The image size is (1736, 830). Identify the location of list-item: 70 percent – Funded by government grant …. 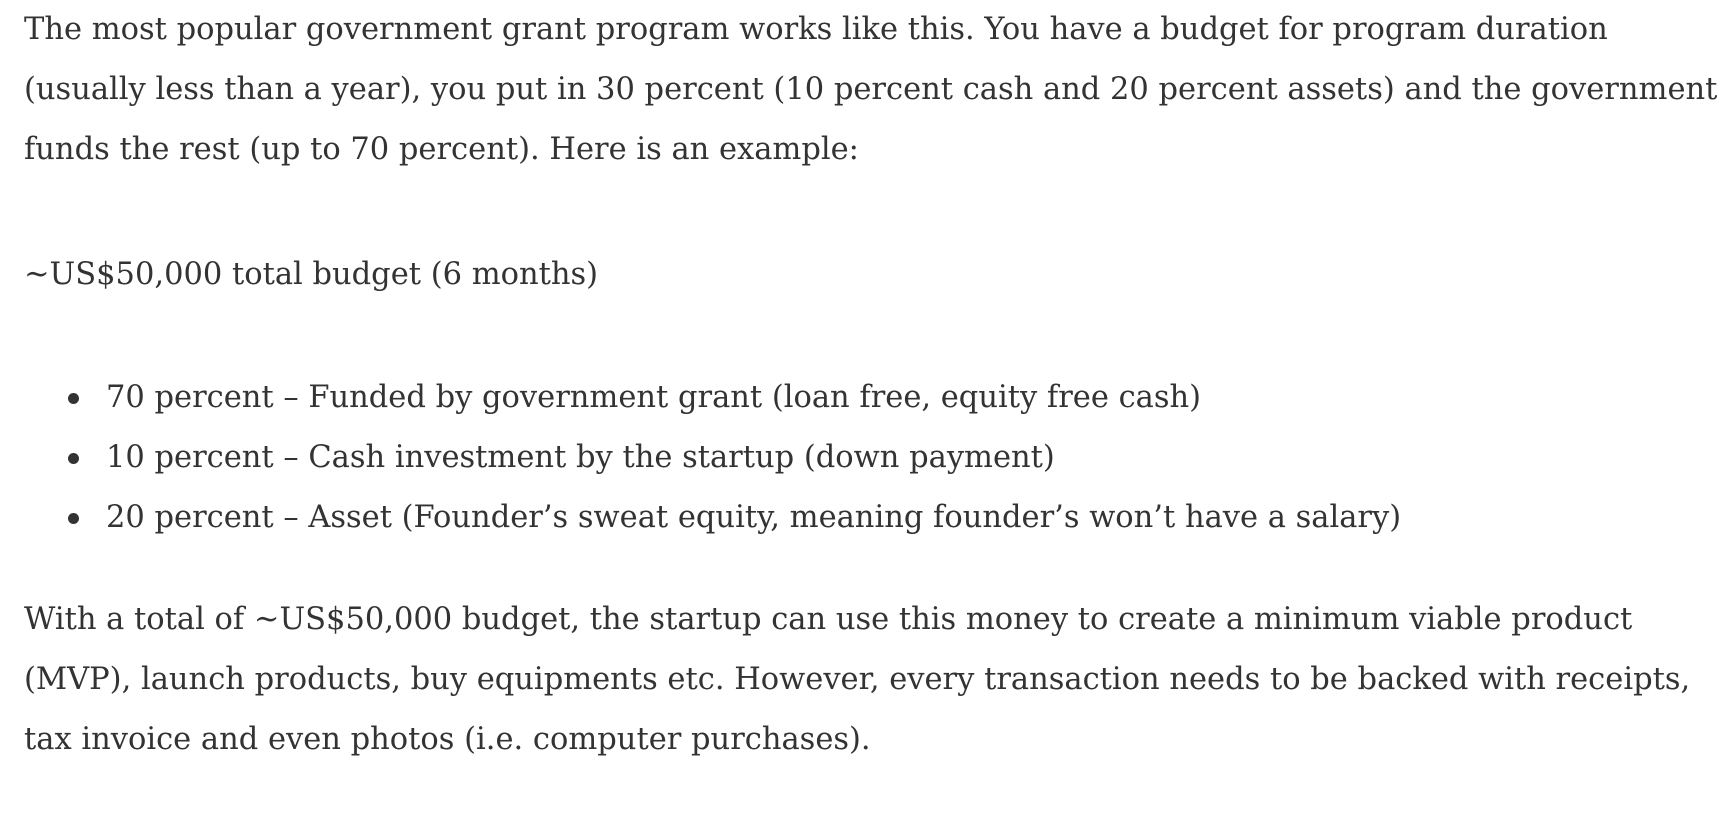
(712, 398).